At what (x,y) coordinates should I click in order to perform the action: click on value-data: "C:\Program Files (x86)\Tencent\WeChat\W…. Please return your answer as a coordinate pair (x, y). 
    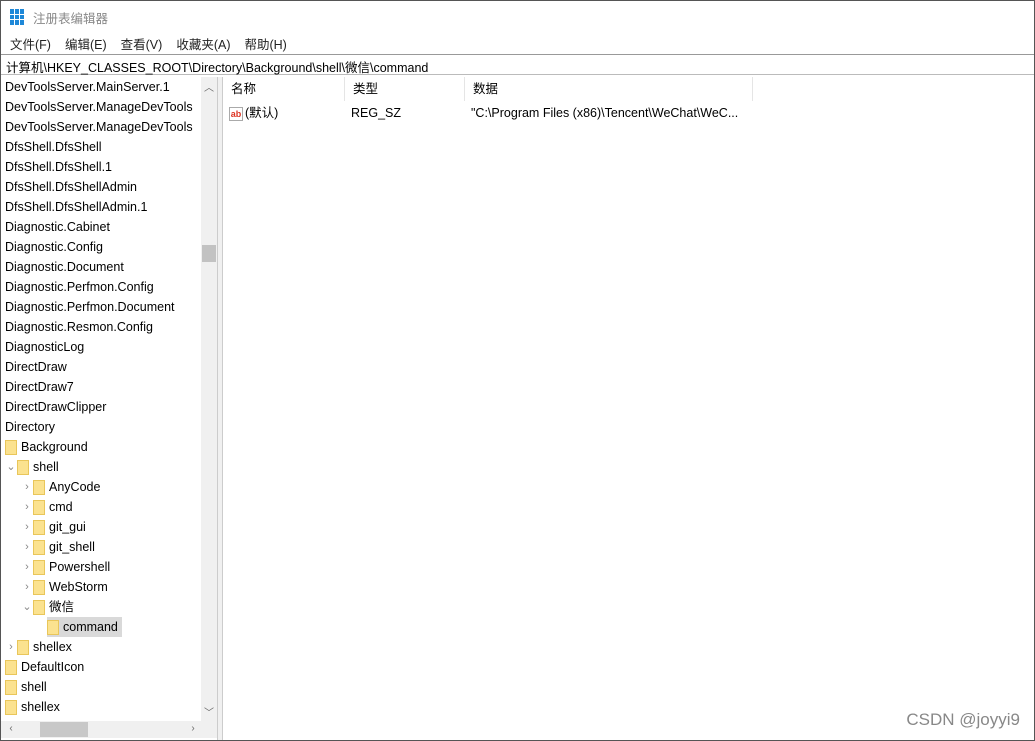
    Looking at the image, I should click on (605, 113).